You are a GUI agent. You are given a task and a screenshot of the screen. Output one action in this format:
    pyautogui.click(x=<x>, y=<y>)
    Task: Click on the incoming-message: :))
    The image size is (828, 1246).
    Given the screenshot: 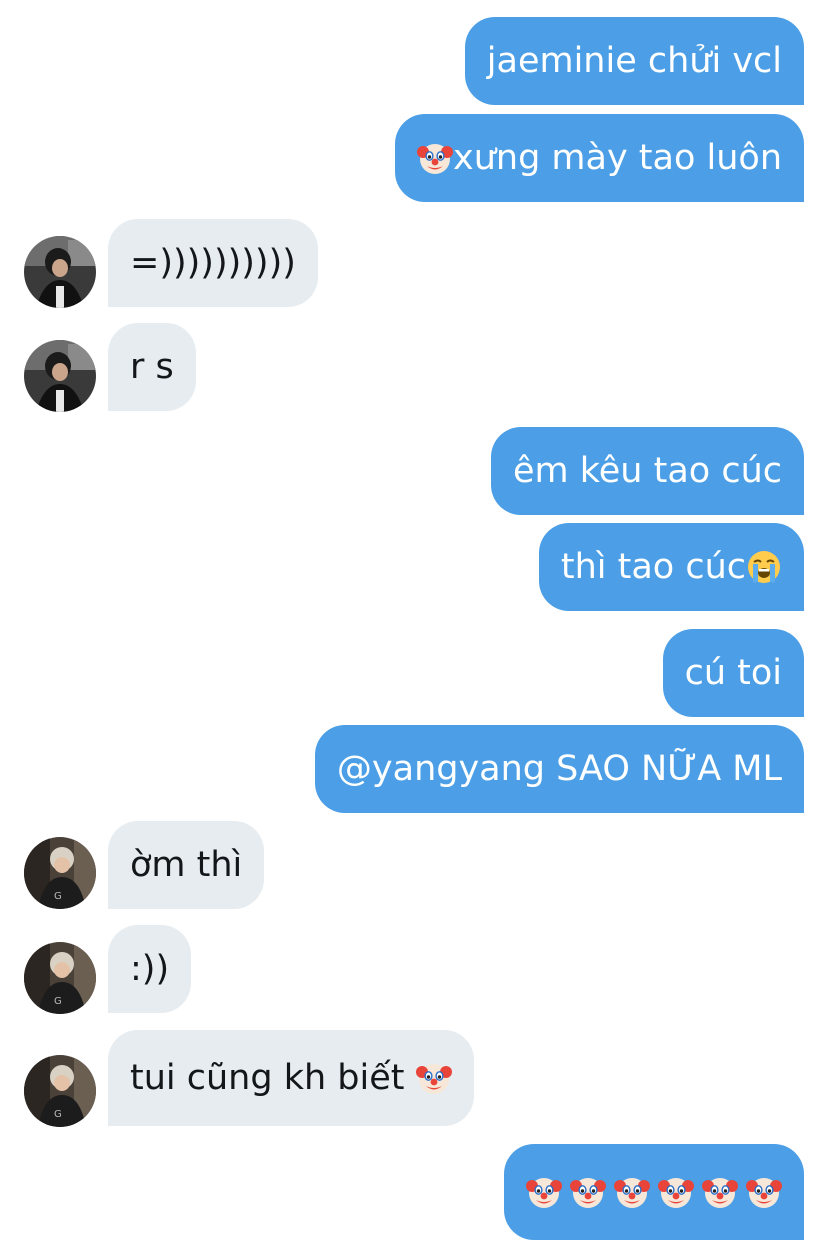 What is the action you would take?
    pyautogui.click(x=150, y=969)
    